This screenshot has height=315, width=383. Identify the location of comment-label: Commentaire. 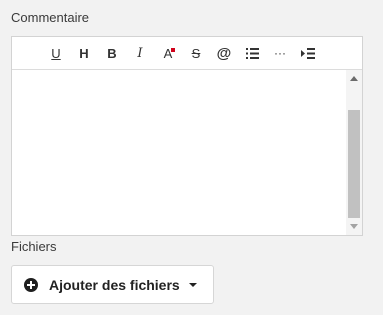
(50, 17).